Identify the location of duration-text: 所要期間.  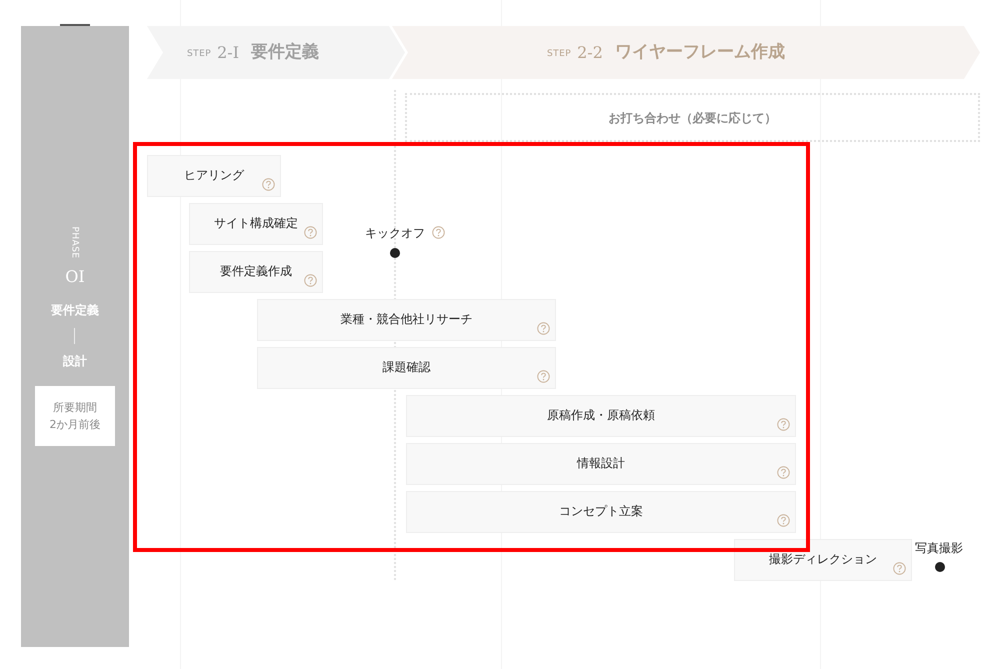
(75, 407).